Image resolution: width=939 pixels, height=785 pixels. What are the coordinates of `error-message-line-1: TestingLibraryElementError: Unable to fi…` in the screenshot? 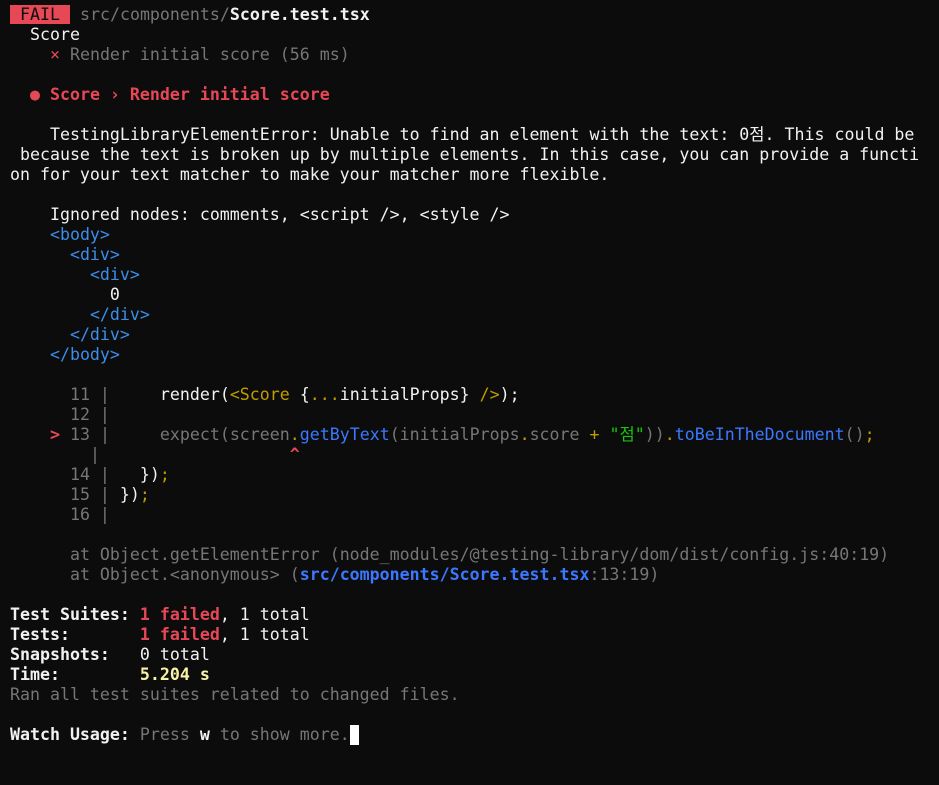 It's located at (482, 134).